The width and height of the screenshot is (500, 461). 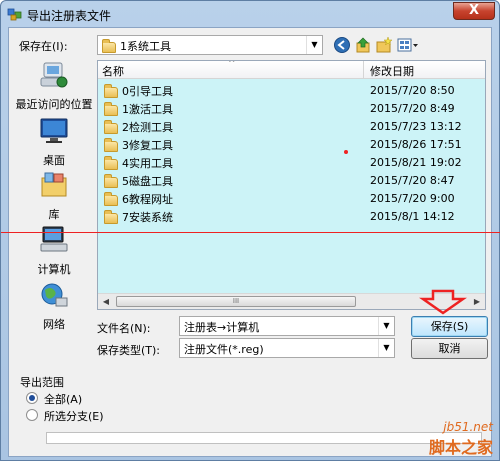 I want to click on up-folder-icon, so click(x=363, y=45).